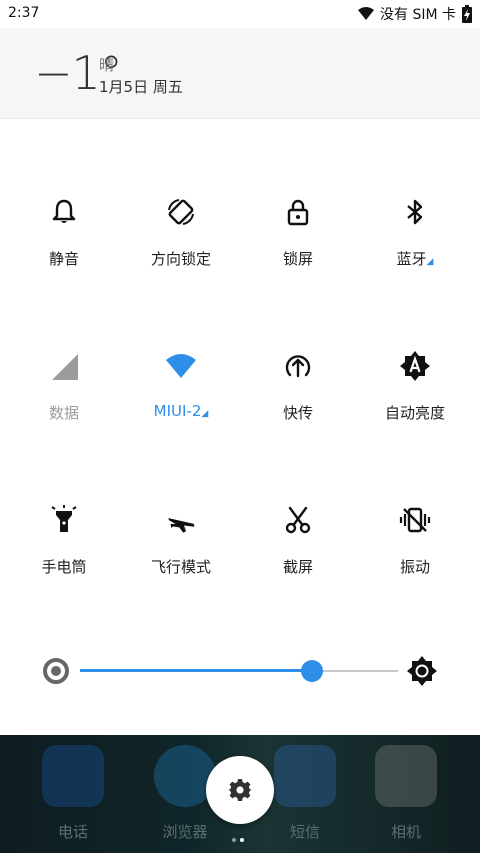  I want to click on dock-app-camera: 相机, so click(406, 793).